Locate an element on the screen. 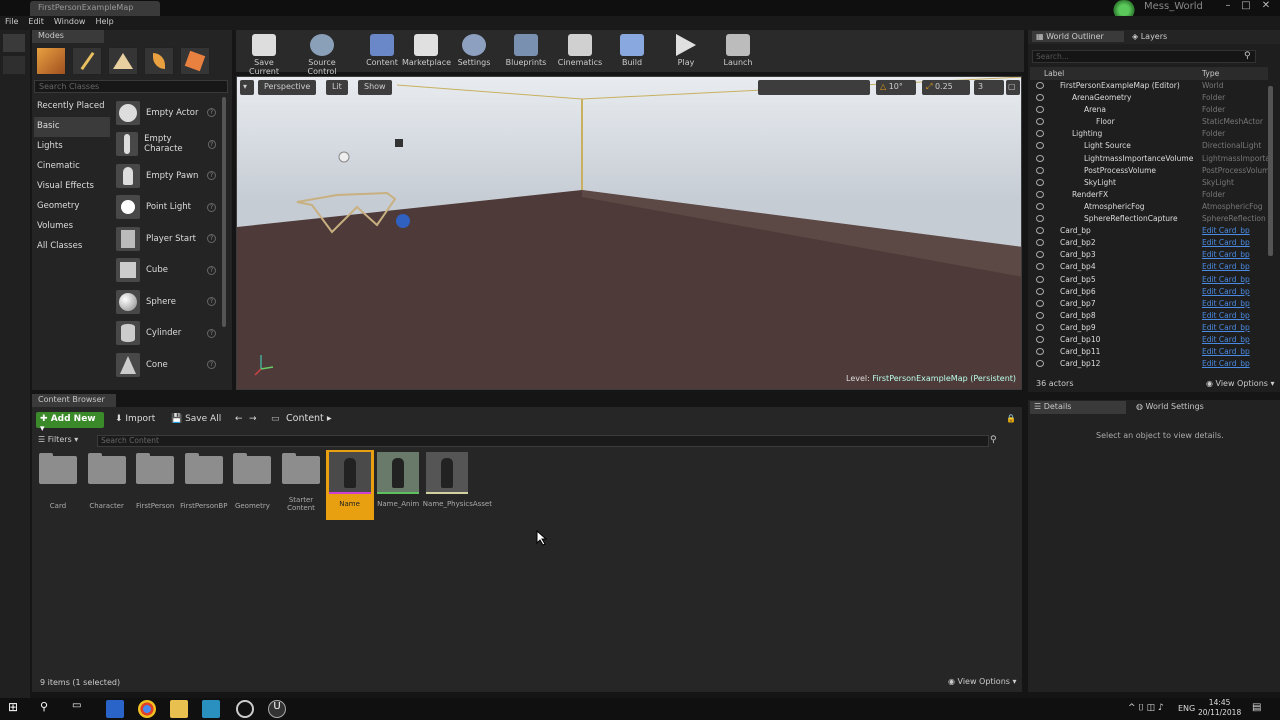 The image size is (1280, 720). marketplace-button: Marketplace is located at coordinates (426, 51).